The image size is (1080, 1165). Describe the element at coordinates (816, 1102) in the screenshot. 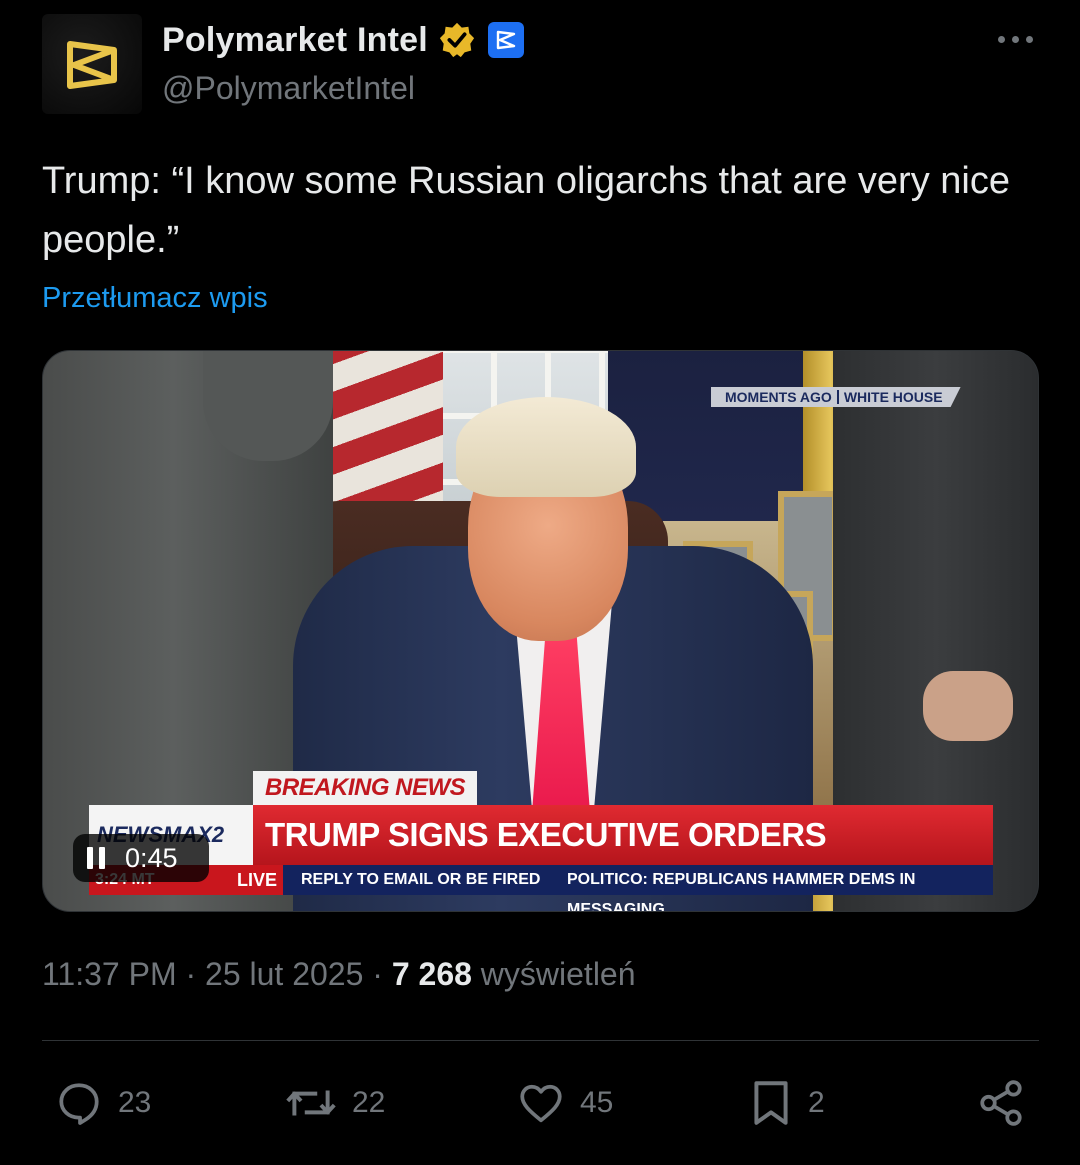

I see `bookmark-count: 2` at that location.